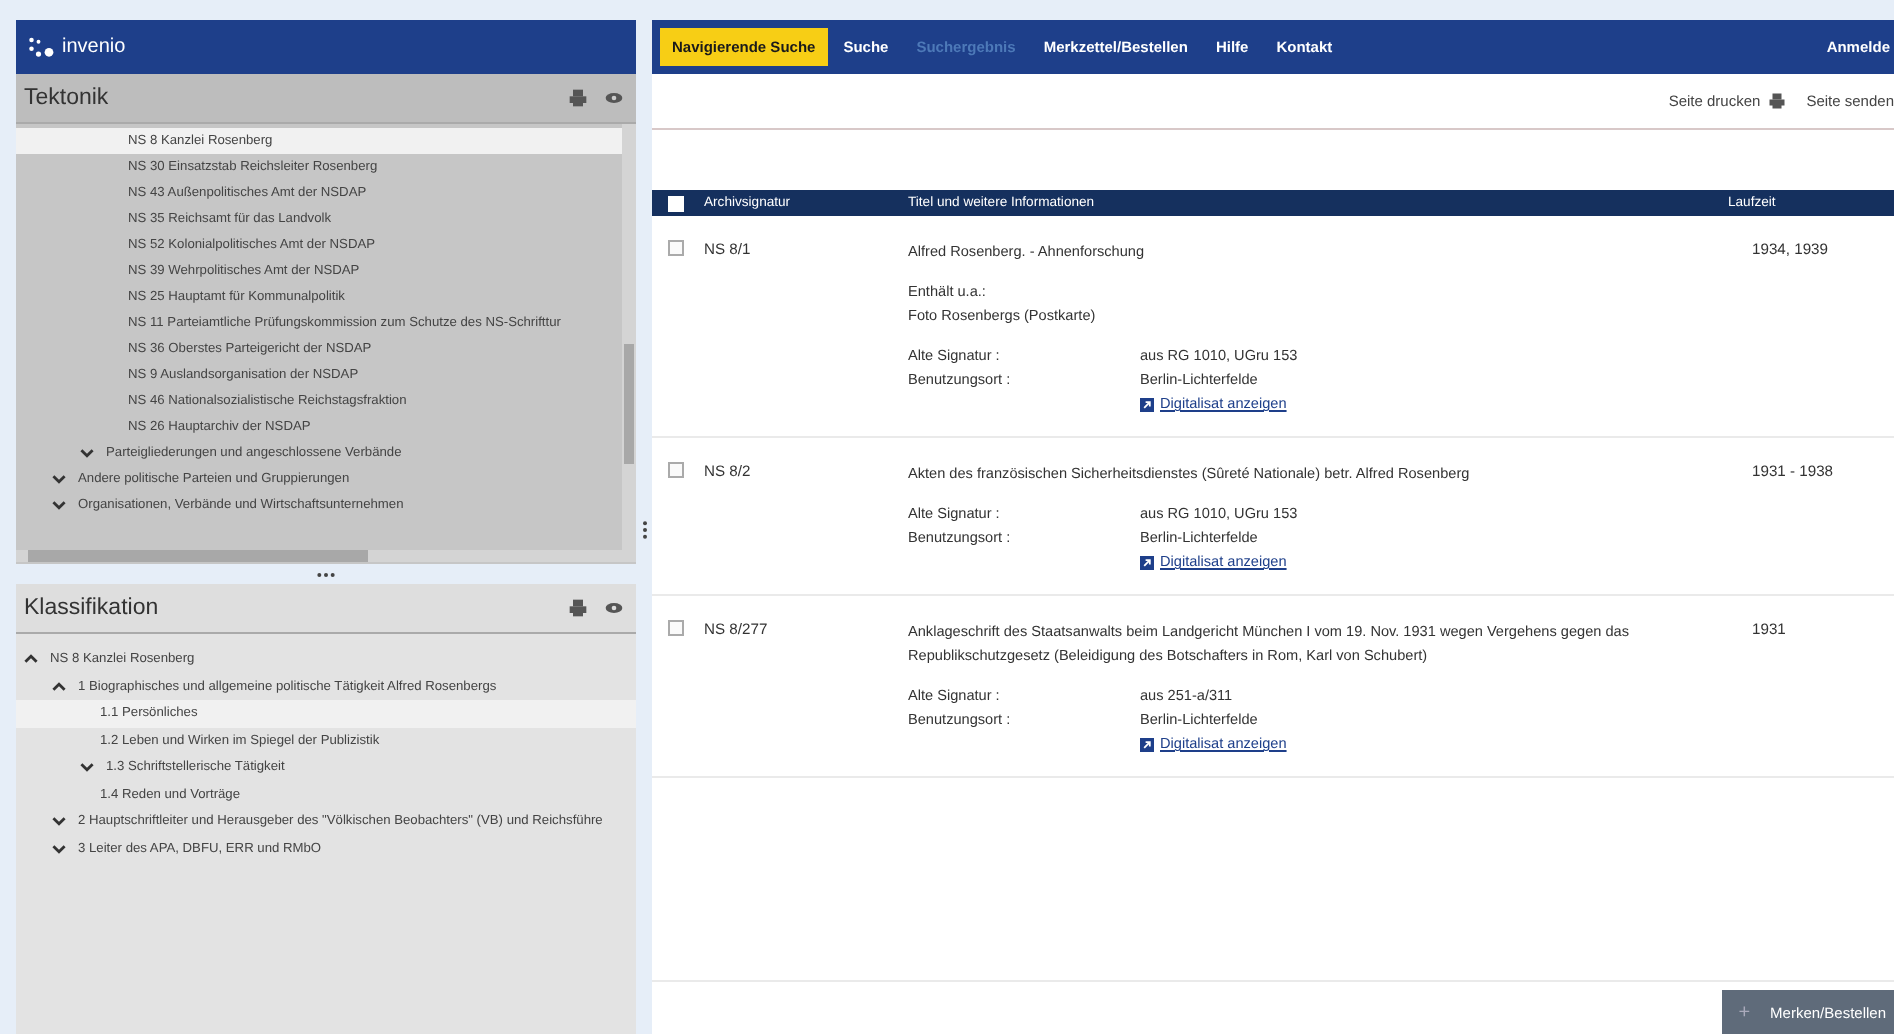  Describe the element at coordinates (94, 47) in the screenshot. I see `logo-text: invenio` at that location.